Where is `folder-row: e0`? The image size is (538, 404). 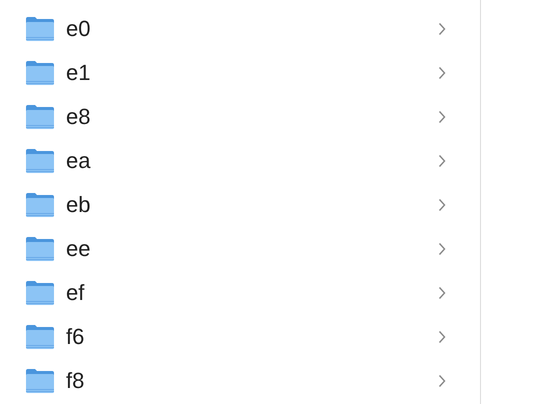 folder-row: e0 is located at coordinates (240, 29).